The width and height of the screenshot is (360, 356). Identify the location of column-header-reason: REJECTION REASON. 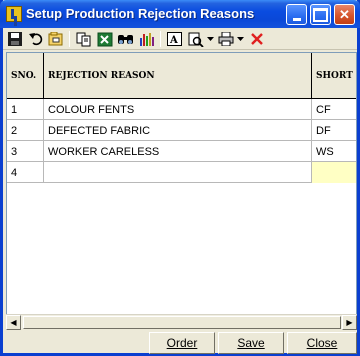
(178, 76).